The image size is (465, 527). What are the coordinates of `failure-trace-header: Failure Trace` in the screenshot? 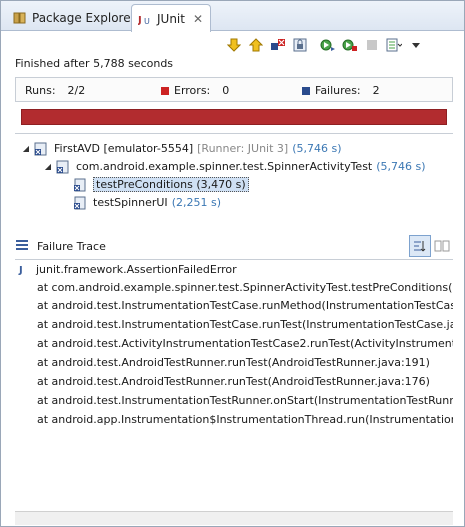 It's located at (234, 246).